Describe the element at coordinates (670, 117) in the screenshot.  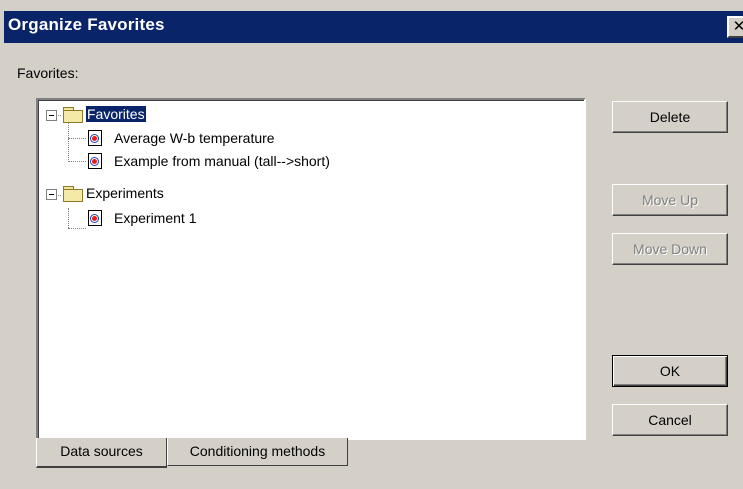
I see `delete-button: Delete` at that location.